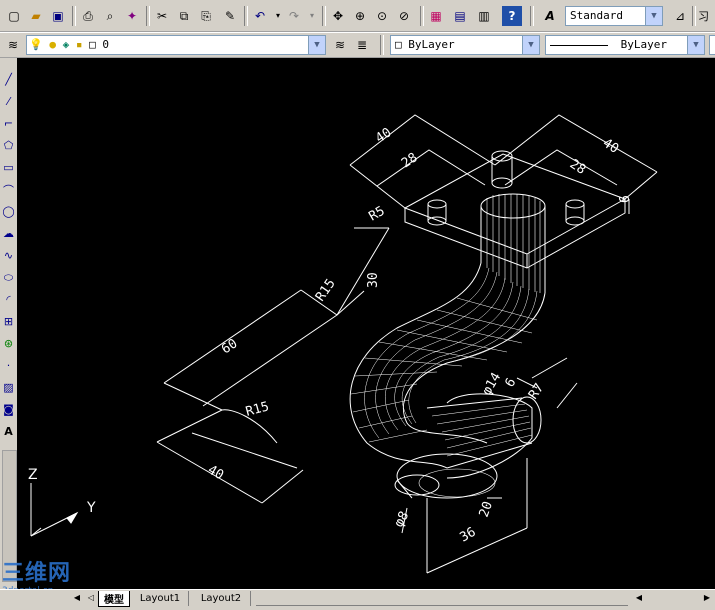 This screenshot has width=715, height=610. I want to click on dim-label-height-6: 6, so click(625, 199).